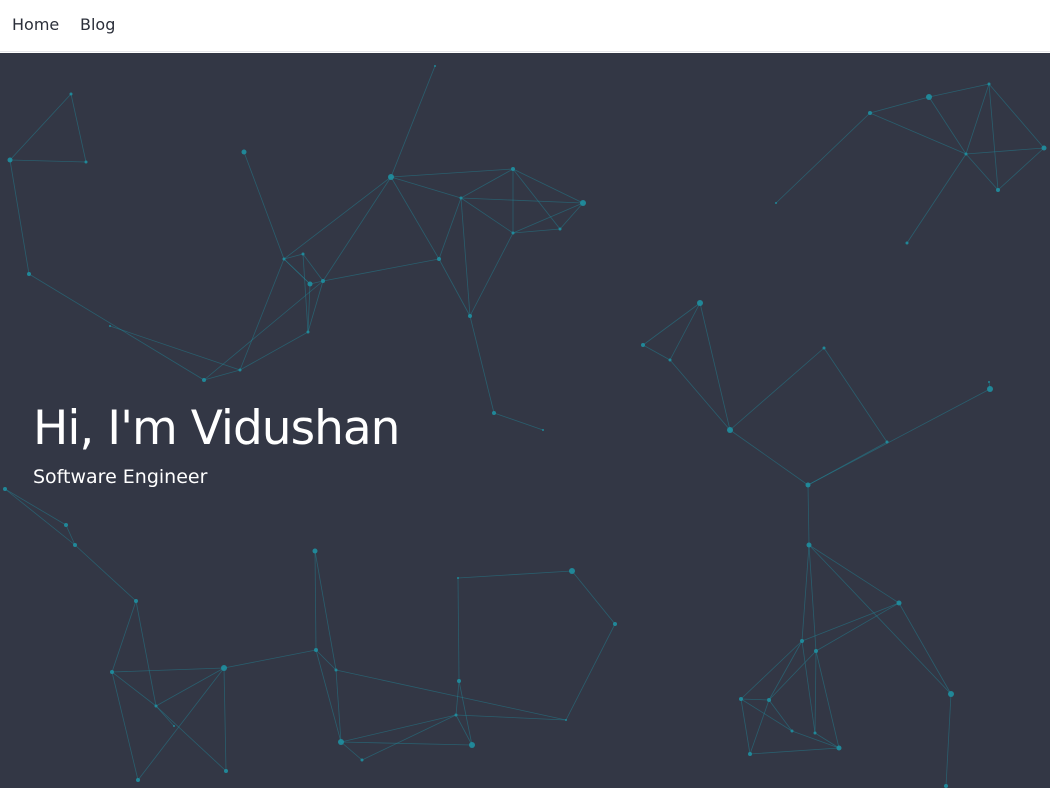 The width and height of the screenshot is (1050, 788). What do you see at coordinates (35, 25) in the screenshot?
I see `nav-link-home: Home` at bounding box center [35, 25].